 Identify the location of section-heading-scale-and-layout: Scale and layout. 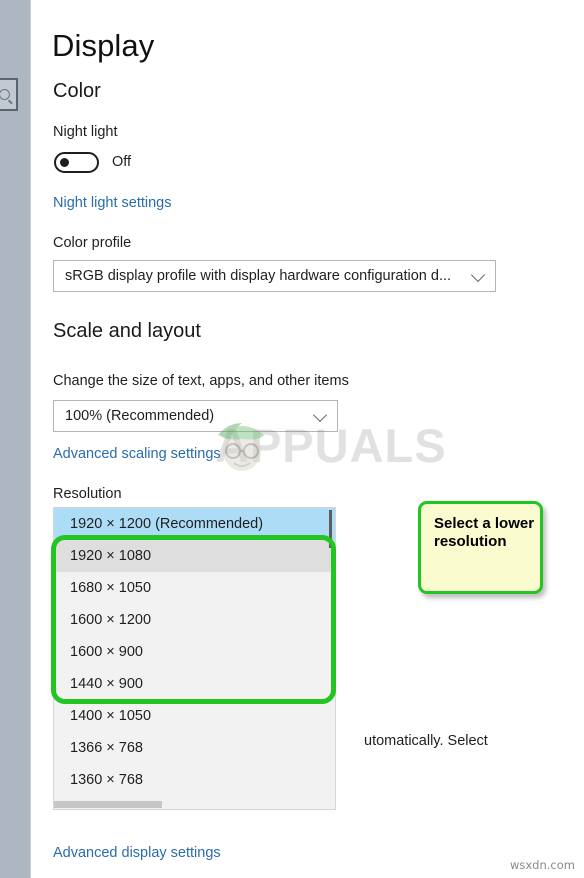
(127, 331).